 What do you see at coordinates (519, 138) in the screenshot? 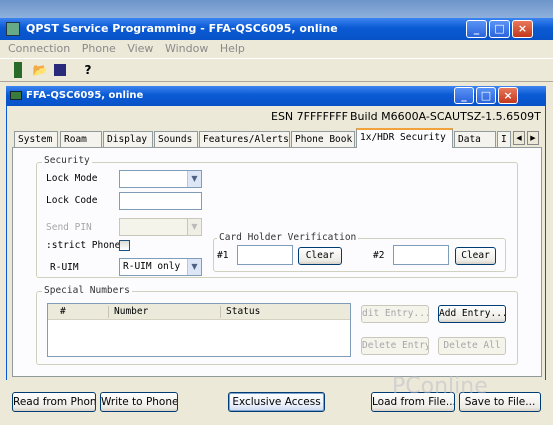
I see `tab-scroll-left-button: ◀` at bounding box center [519, 138].